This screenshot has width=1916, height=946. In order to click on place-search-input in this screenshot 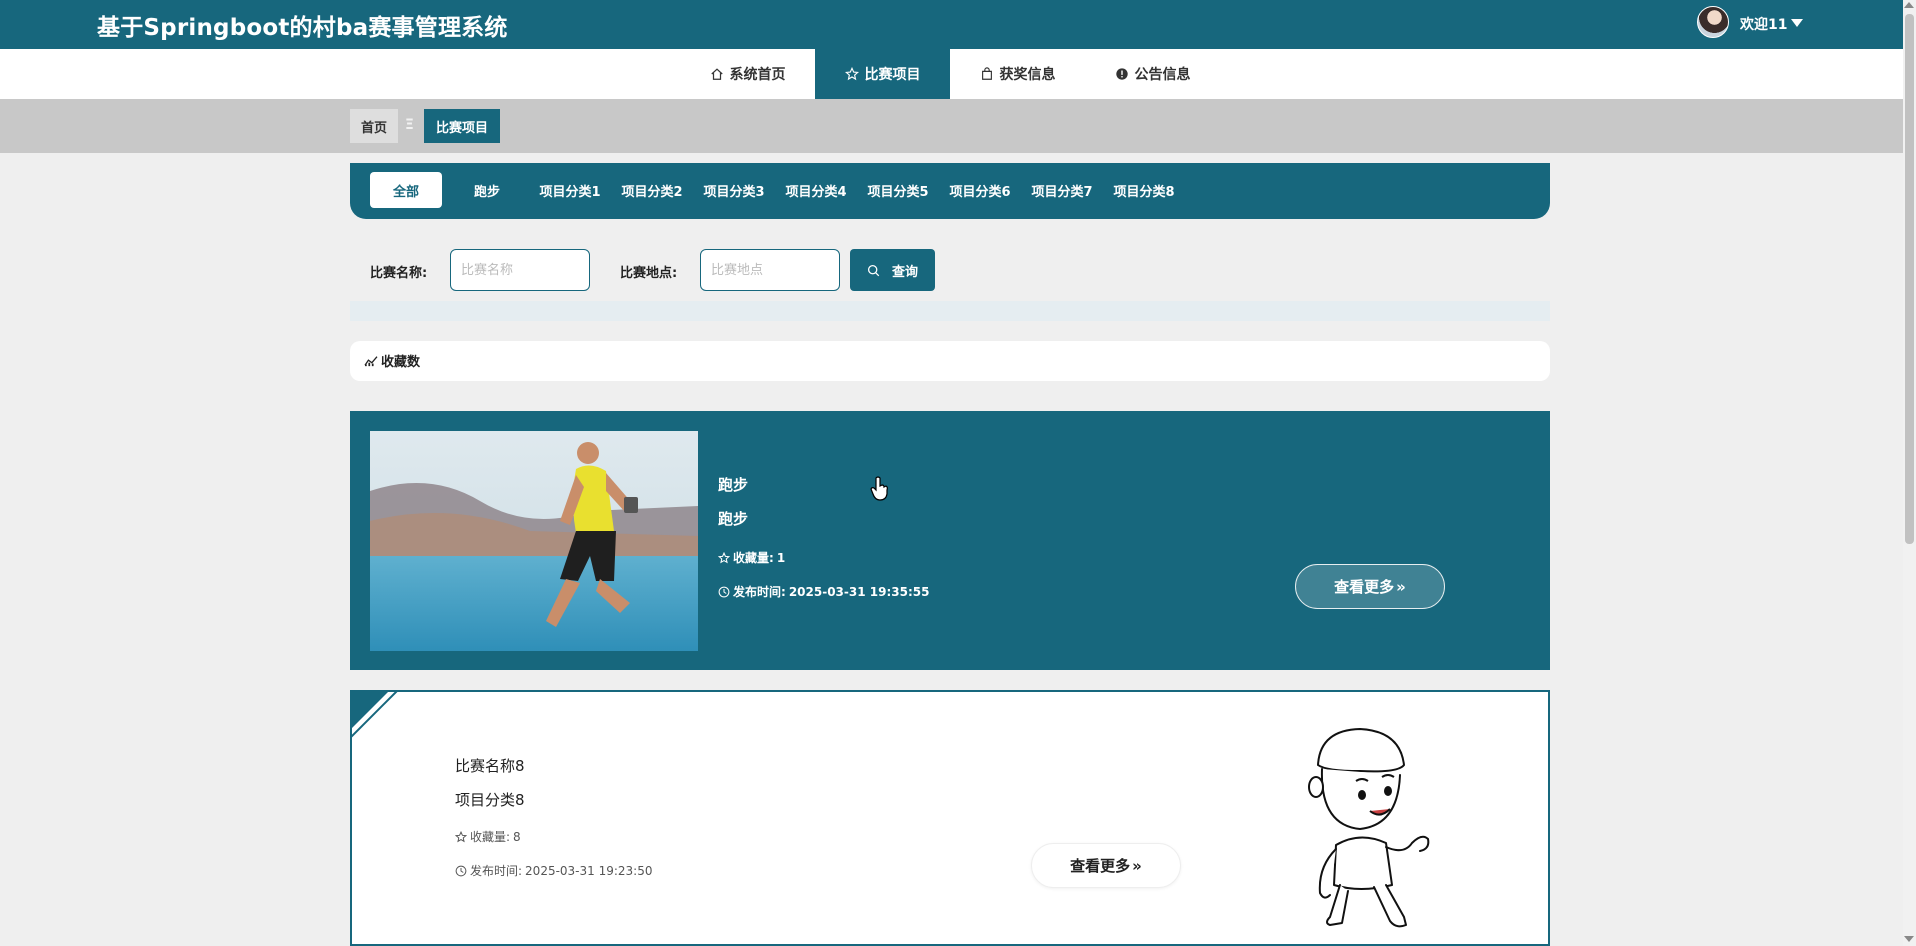, I will do `click(770, 270)`.